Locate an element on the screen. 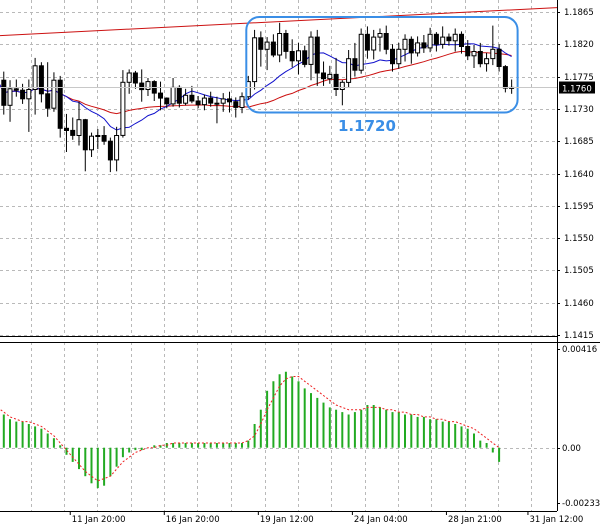 This screenshot has width=600, height=528. time-tick-label: 28 Jan 21:00 is located at coordinates (475, 520).